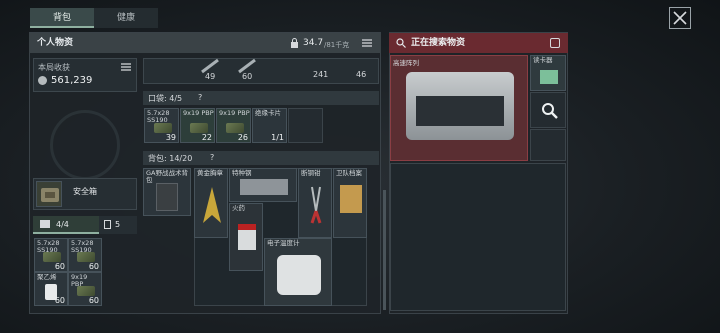 The height and width of the screenshot is (333, 720). I want to click on item-name: 读卡器, so click(543, 60).